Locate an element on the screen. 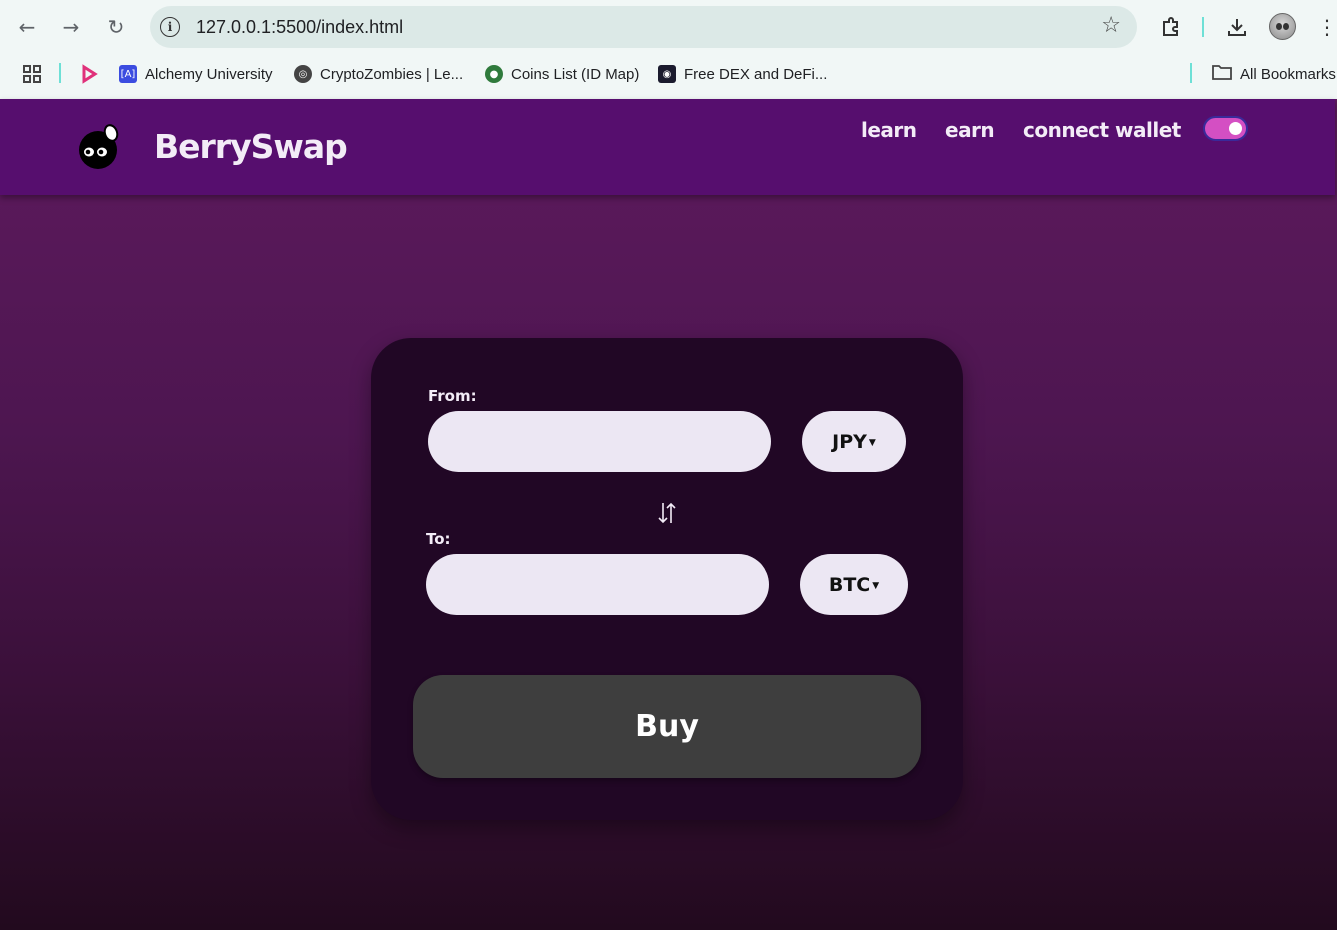 The image size is (1337, 930). bookmark-alchemy: [A] Alchemy University is located at coordinates (196, 74).